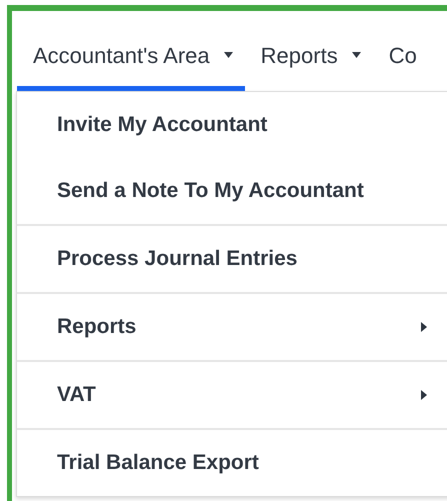 The image size is (447, 501). Describe the element at coordinates (232, 191) in the screenshot. I see `menu-item: Send a Note To My Accountant` at that location.